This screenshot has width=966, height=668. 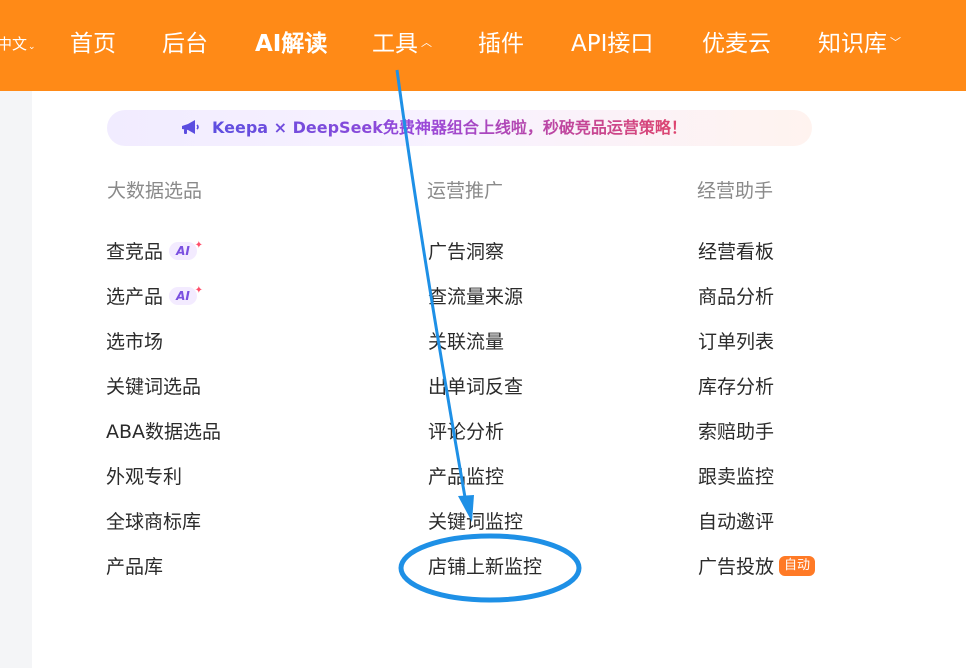 What do you see at coordinates (501, 44) in the screenshot?
I see `nav-item-plugin: 插件` at bounding box center [501, 44].